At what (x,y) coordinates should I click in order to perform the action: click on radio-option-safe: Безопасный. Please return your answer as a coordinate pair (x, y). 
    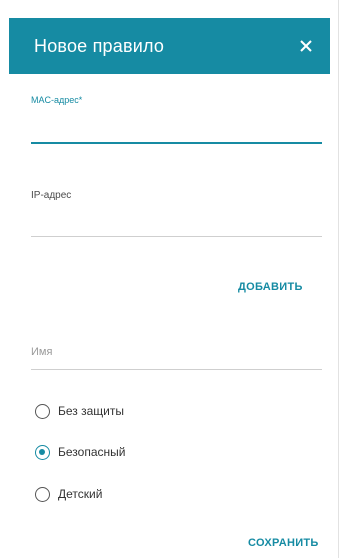
    Looking at the image, I should click on (80, 452).